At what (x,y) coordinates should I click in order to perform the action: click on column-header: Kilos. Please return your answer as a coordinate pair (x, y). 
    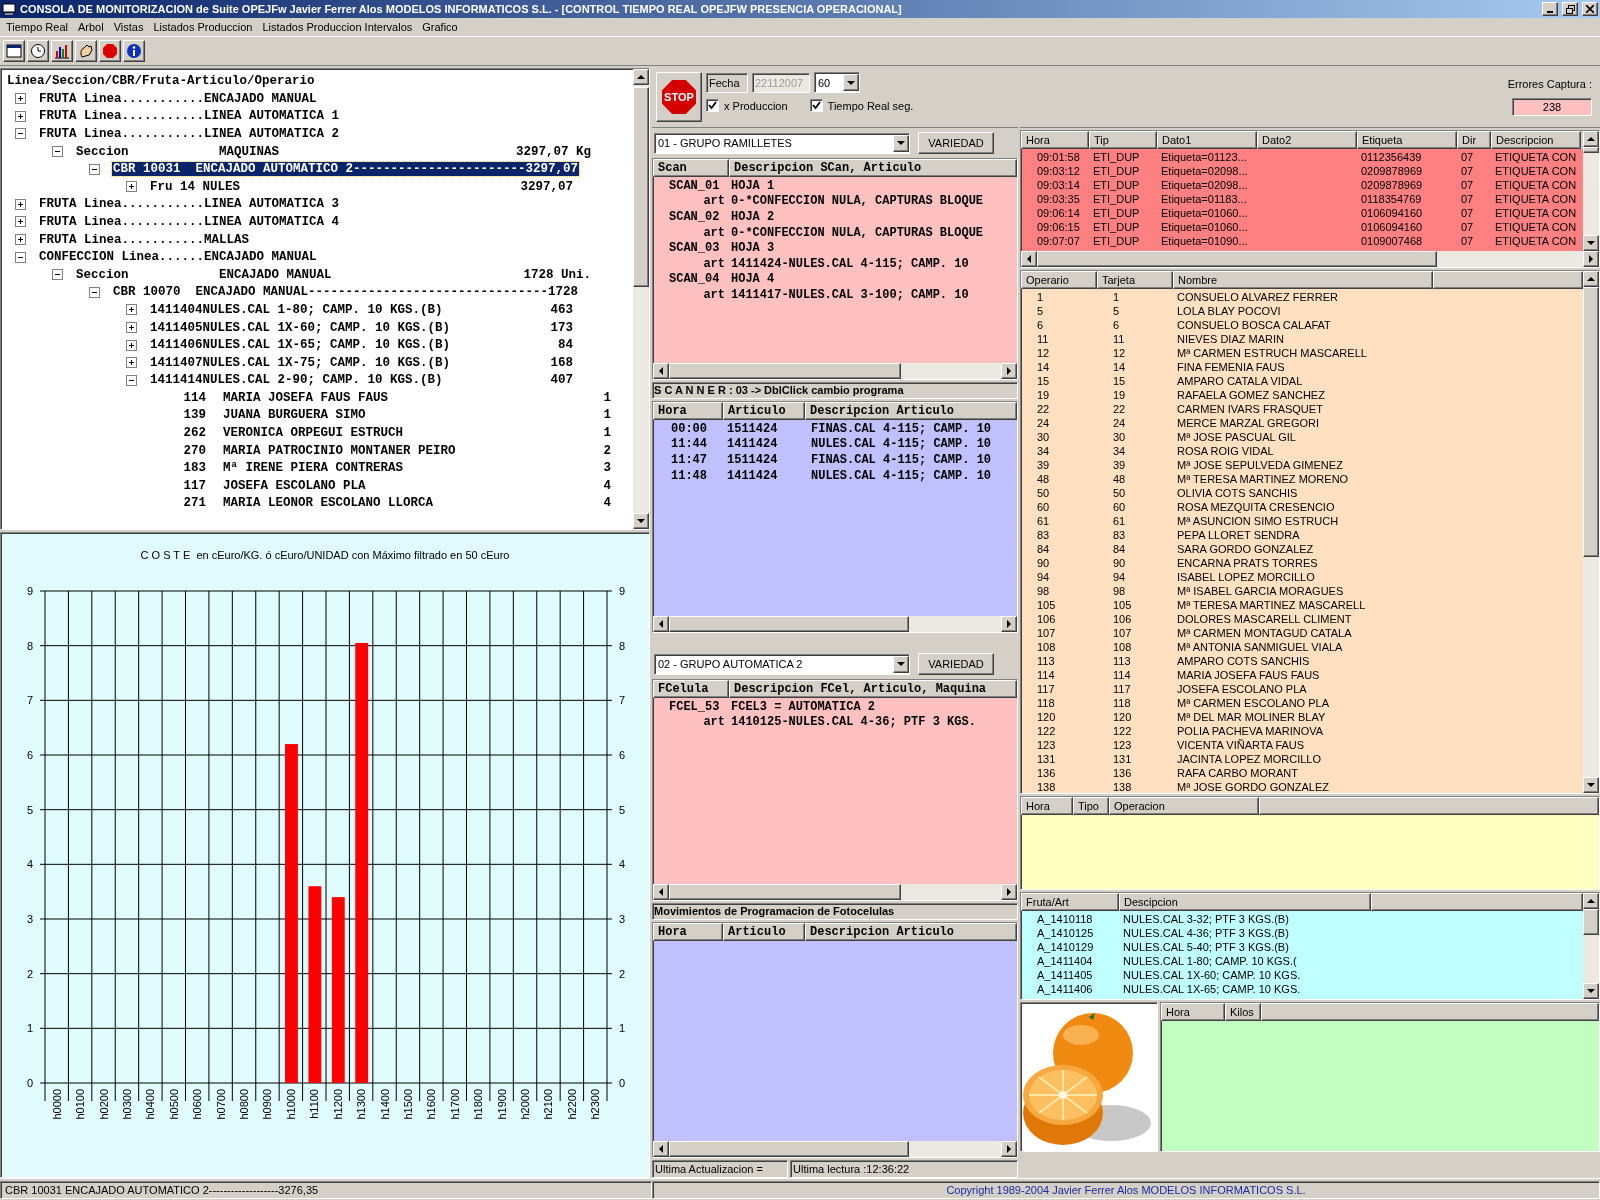
    Looking at the image, I should click on (1243, 1012).